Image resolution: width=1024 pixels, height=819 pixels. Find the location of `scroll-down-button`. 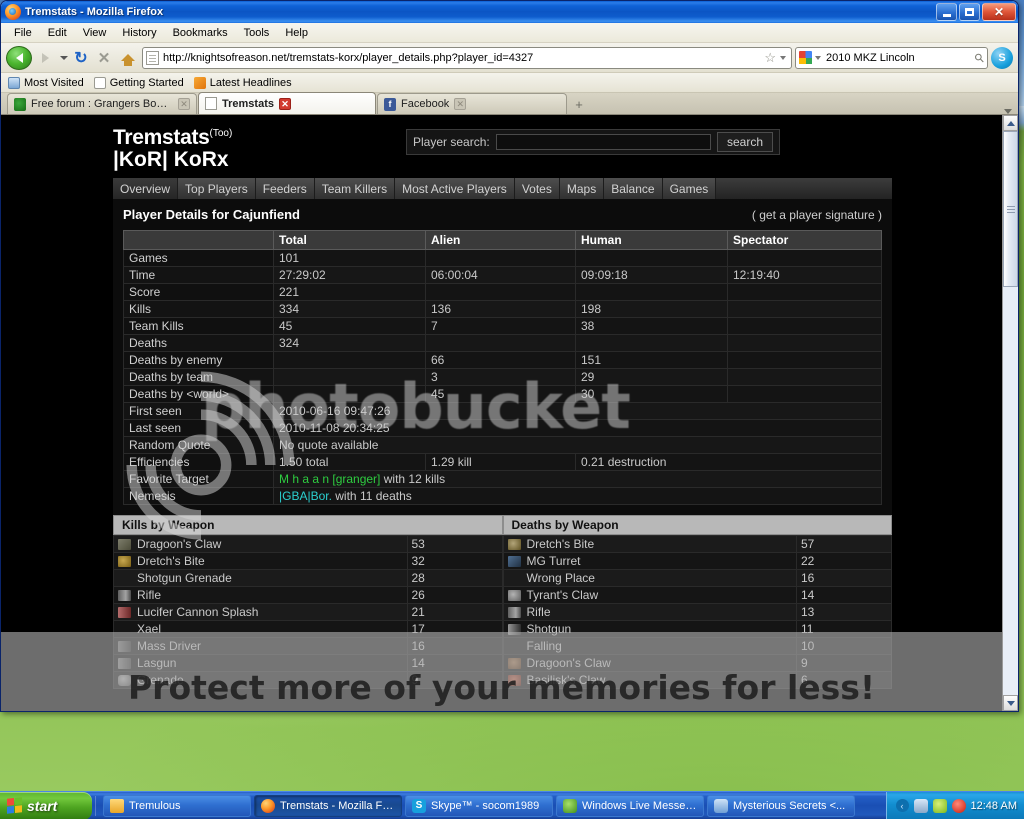

scroll-down-button is located at coordinates (1010, 703).